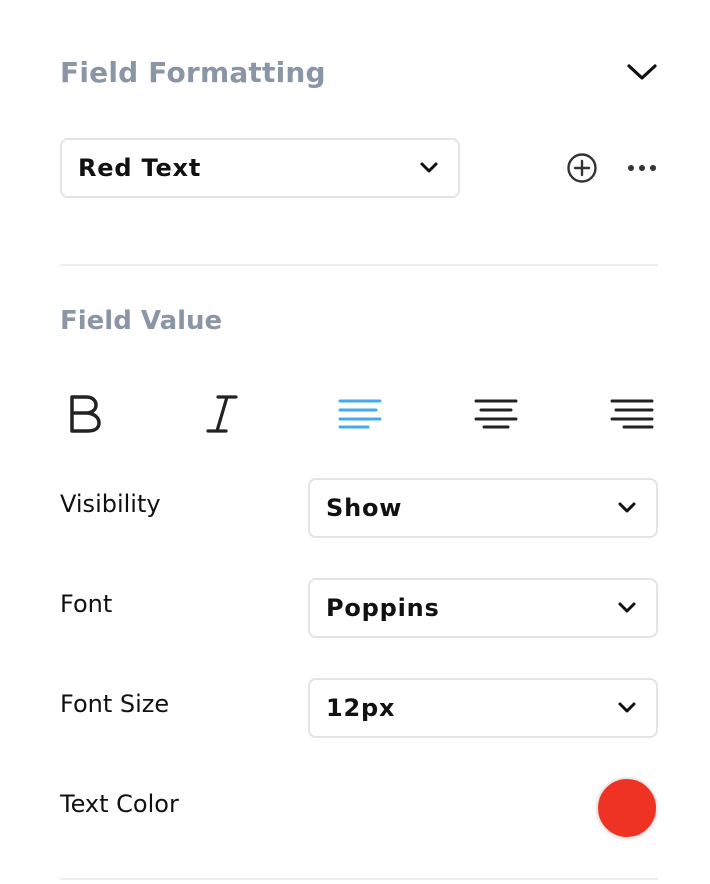  What do you see at coordinates (115, 704) in the screenshot?
I see `font-size-label: Font Size` at bounding box center [115, 704].